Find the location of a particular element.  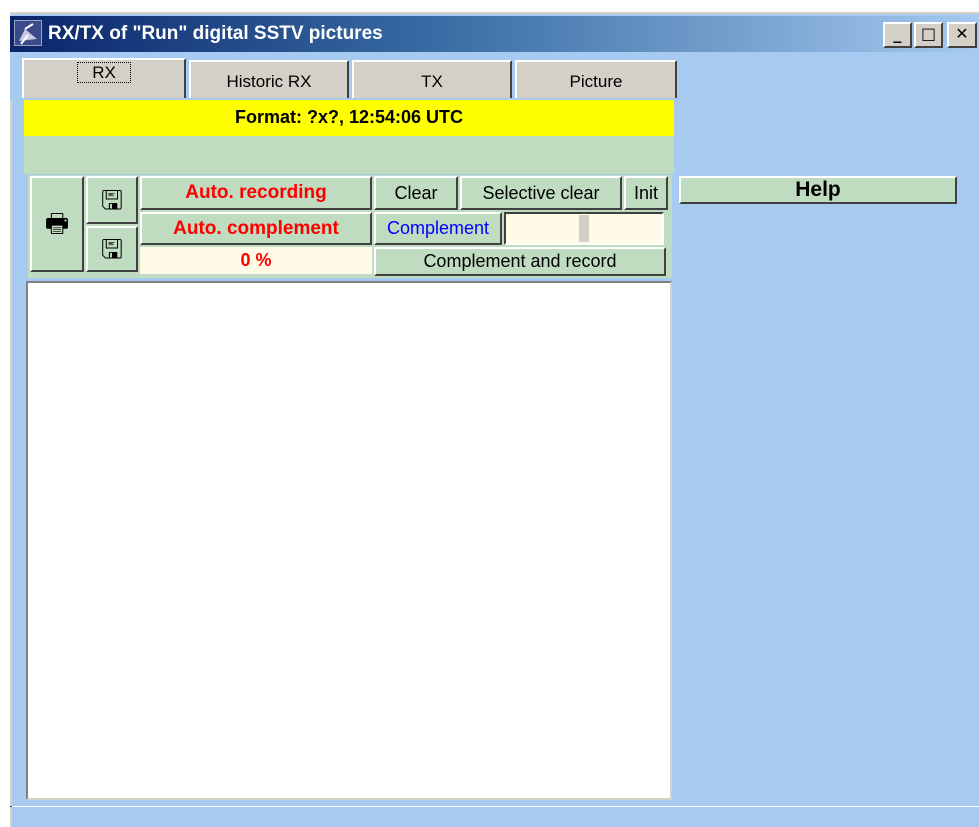

close-icon: ✕ is located at coordinates (962, 33).